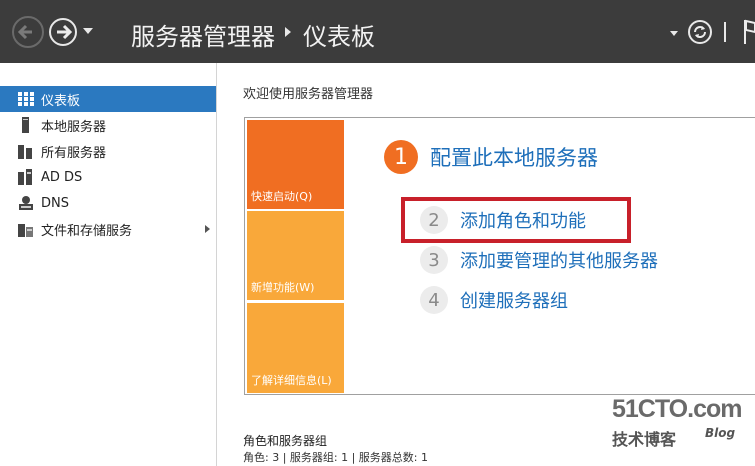  I want to click on sidebar-item-ad-ds: AD DS, so click(108, 177).